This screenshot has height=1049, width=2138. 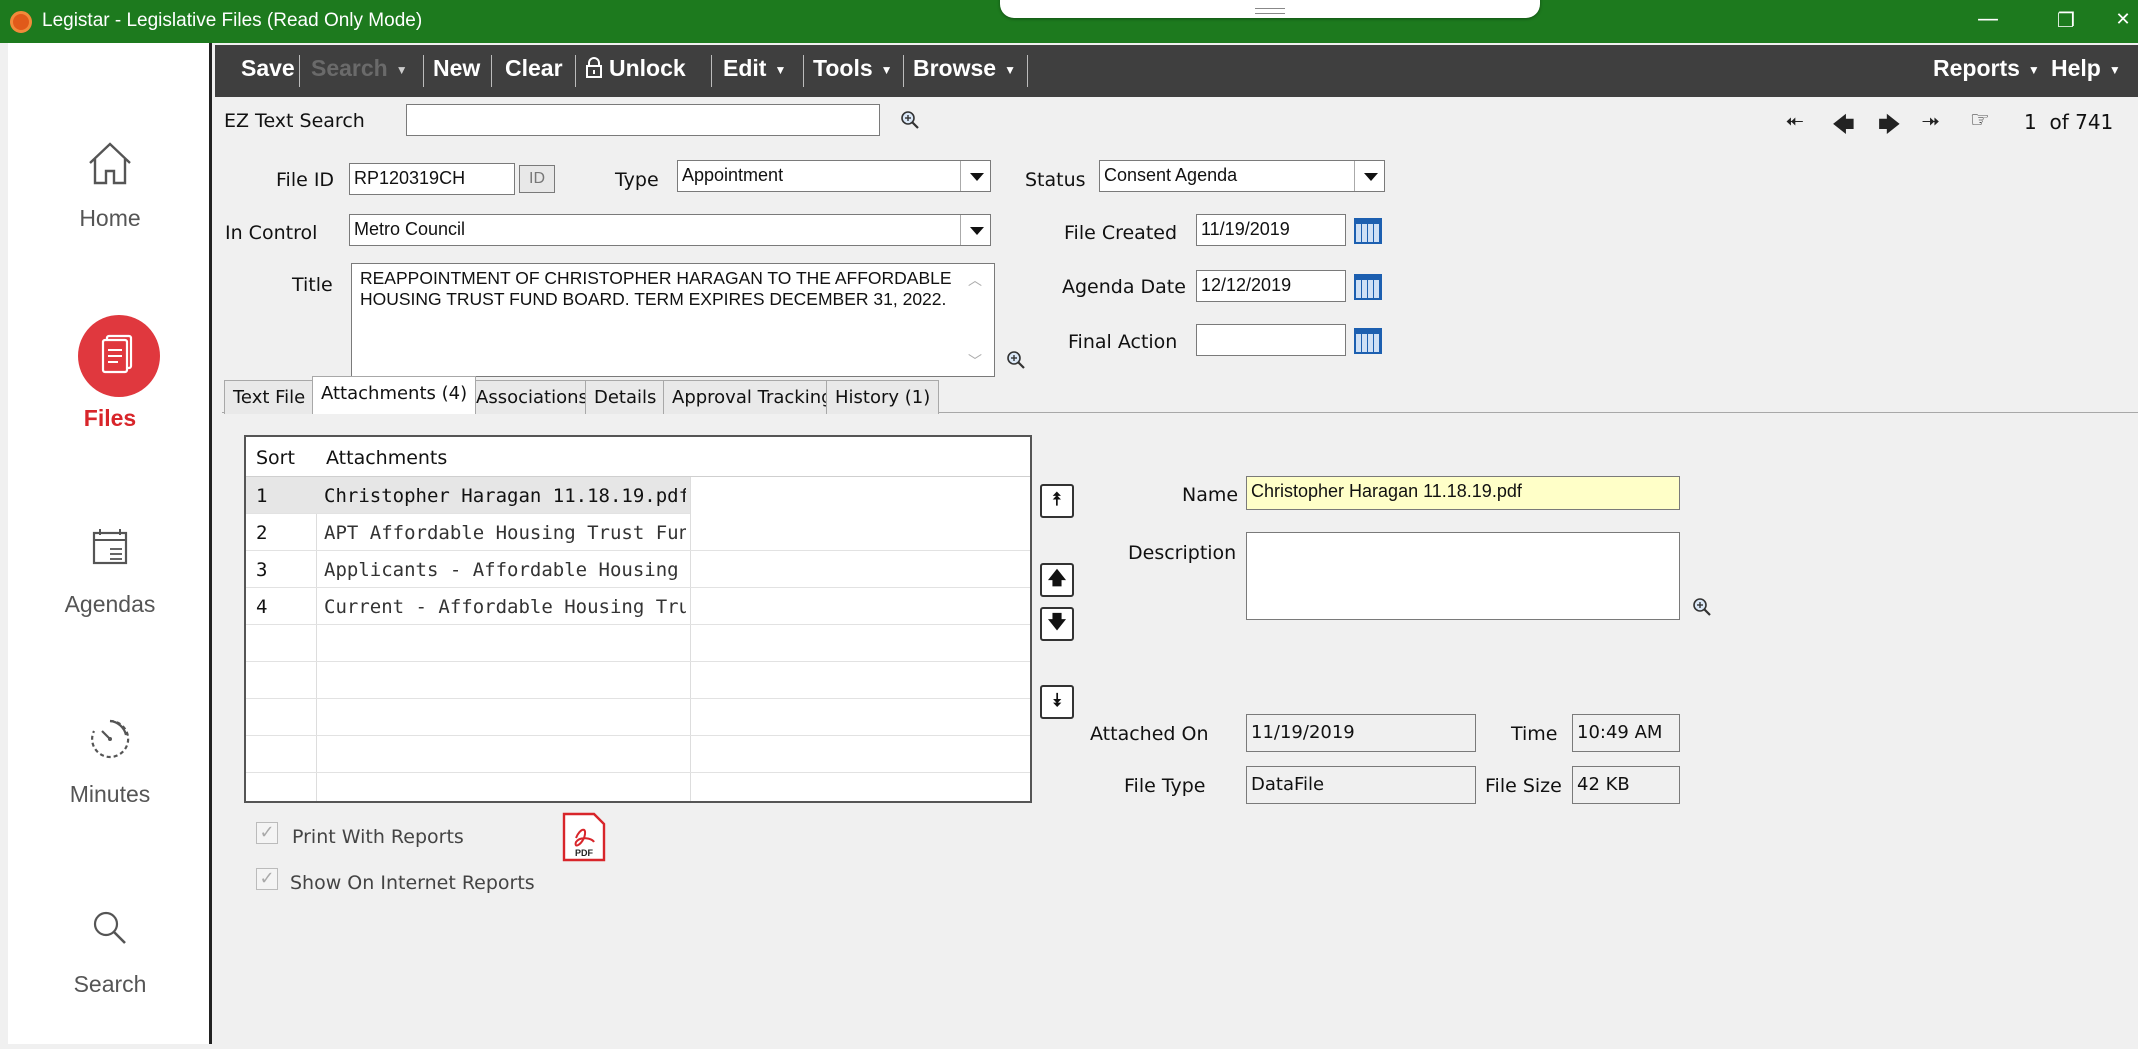 I want to click on show-on-internet-checkbox: ✓, so click(x=267, y=879).